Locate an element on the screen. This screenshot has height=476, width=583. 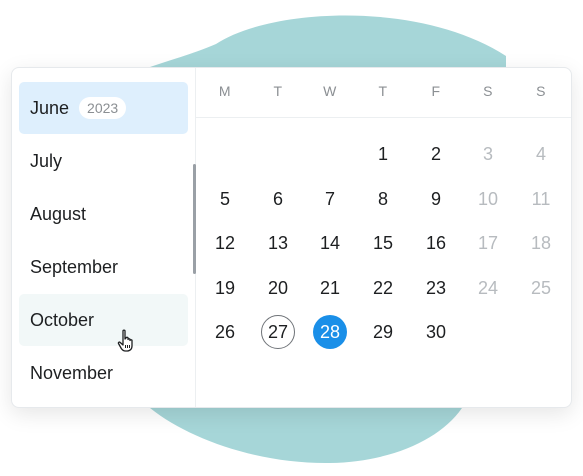
day-cell: 2 is located at coordinates (436, 154).